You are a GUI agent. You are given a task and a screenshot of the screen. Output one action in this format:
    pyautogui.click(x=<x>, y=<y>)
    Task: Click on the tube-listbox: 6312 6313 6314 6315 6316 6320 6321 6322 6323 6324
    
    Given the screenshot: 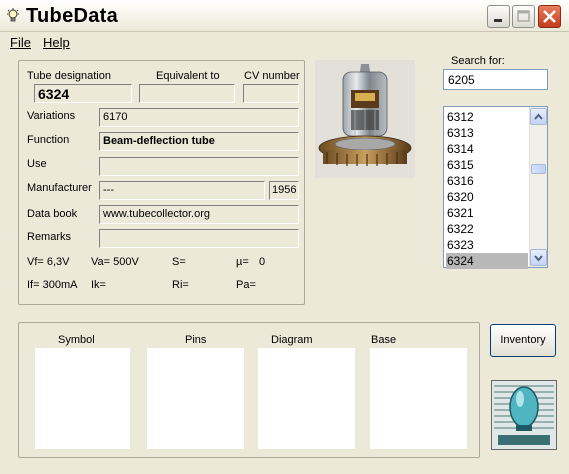 What is the action you would take?
    pyautogui.click(x=495, y=187)
    